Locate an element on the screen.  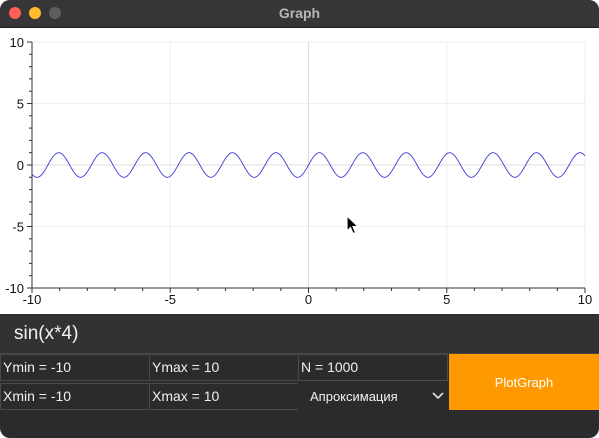
method-select: Апроксимация is located at coordinates (373, 396).